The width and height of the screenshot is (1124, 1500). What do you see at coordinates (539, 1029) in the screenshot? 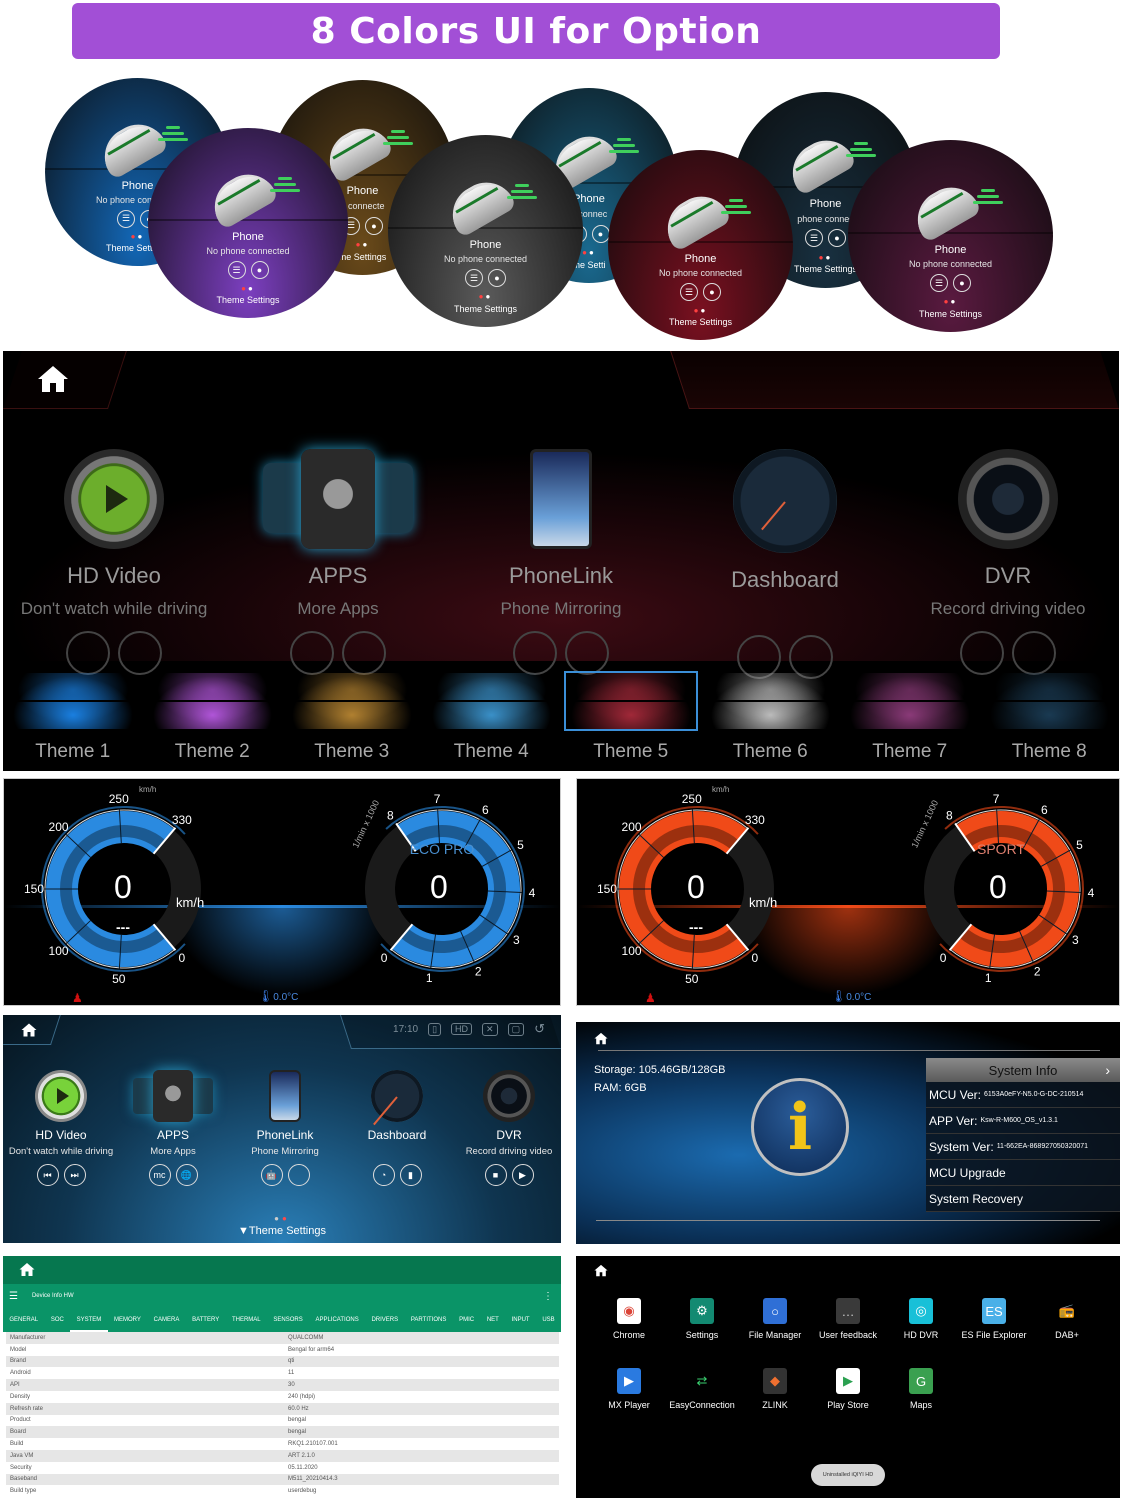
I see `back-icon: ↺` at bounding box center [539, 1029].